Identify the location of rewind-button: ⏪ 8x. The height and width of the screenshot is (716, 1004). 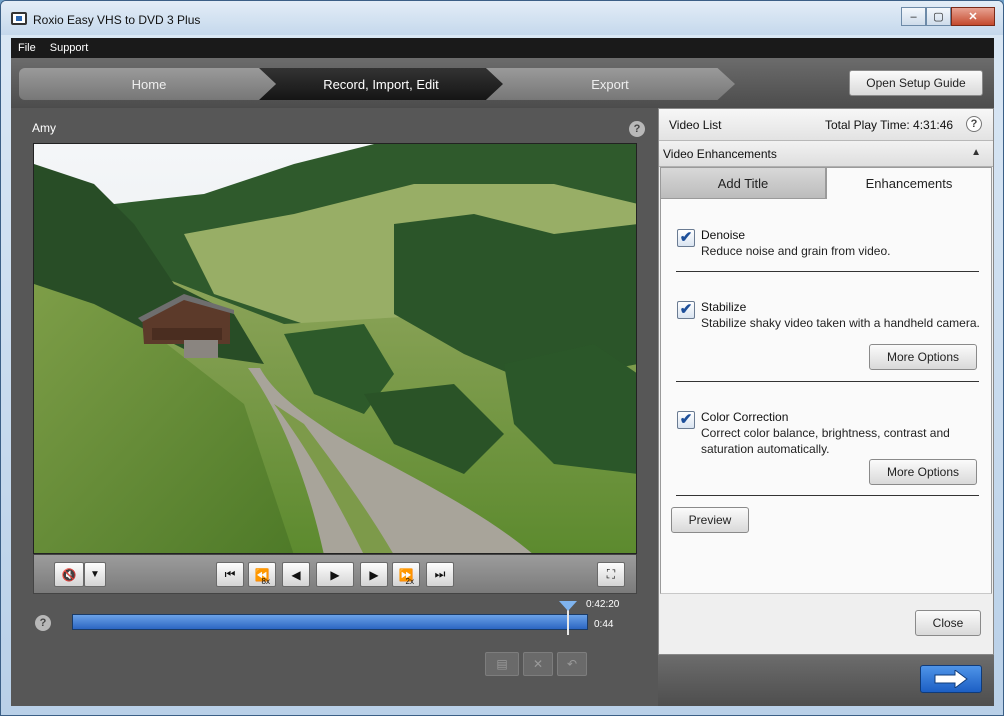
(262, 574).